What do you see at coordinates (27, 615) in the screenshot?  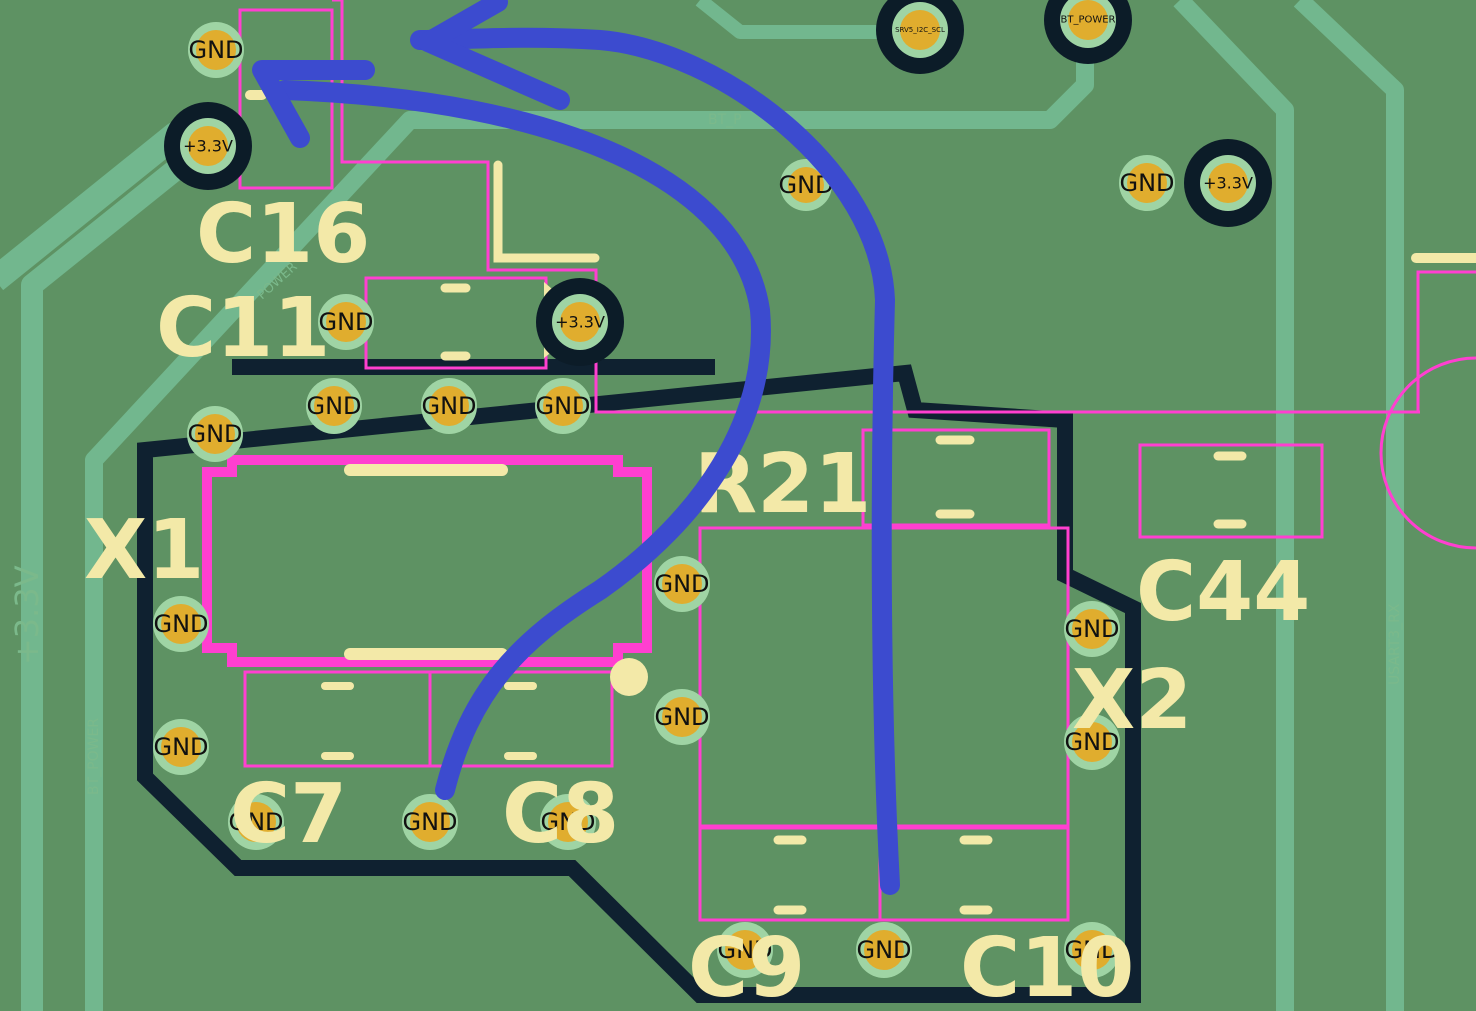 I see `net-label-v33-big: +3.3V` at bounding box center [27, 615].